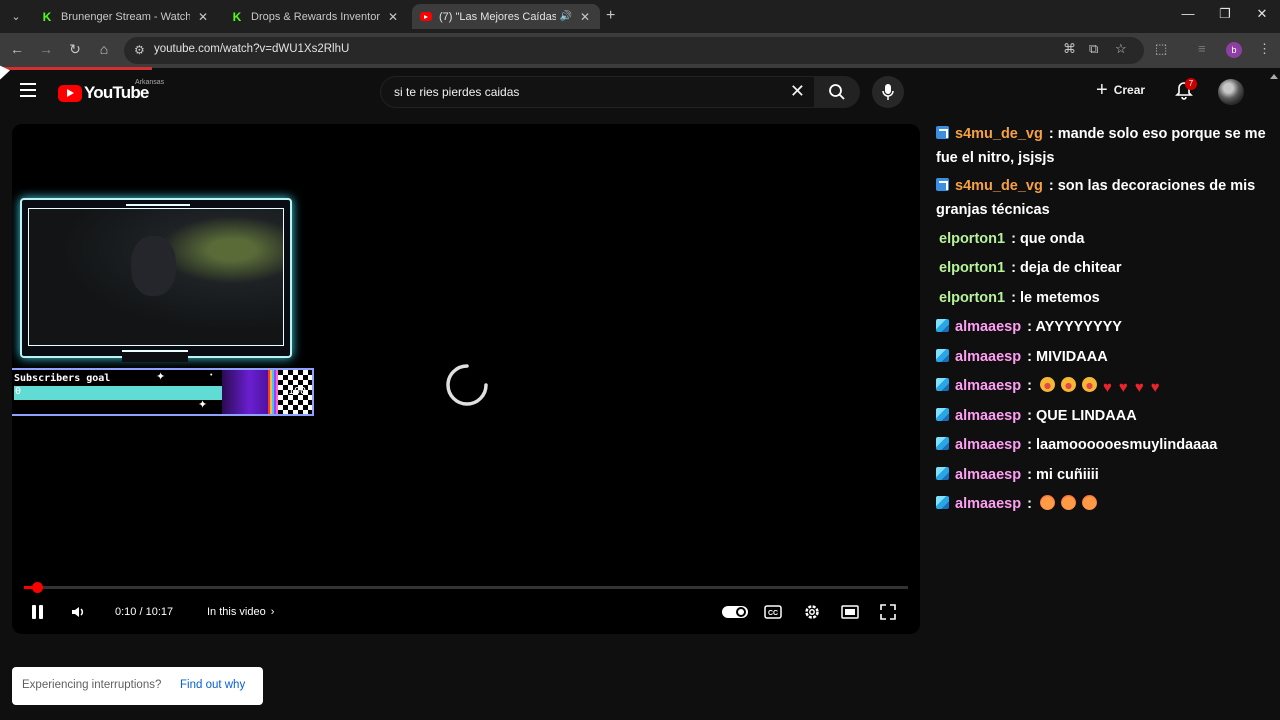 The width and height of the screenshot is (1280, 720). I want to click on search-query: si te ries pierdes caidas, so click(456, 92).